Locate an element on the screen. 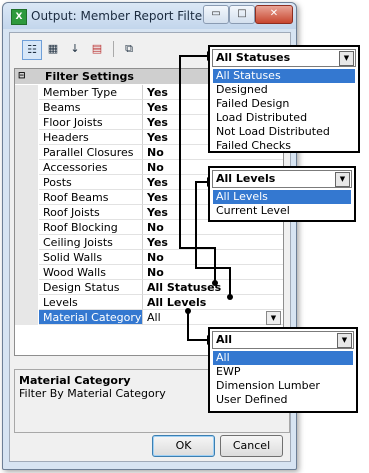  dropdown-option: Load Distributed is located at coordinates (284, 118).